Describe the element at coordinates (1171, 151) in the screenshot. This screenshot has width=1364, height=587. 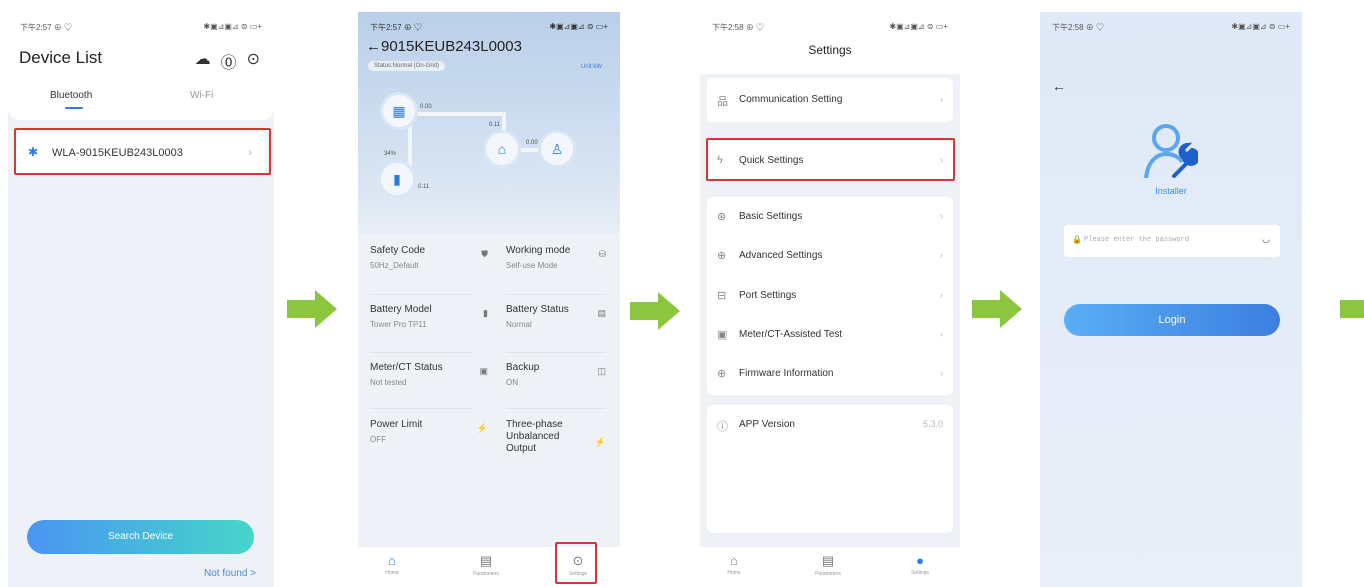
I see `installer-avatar-icon` at that location.